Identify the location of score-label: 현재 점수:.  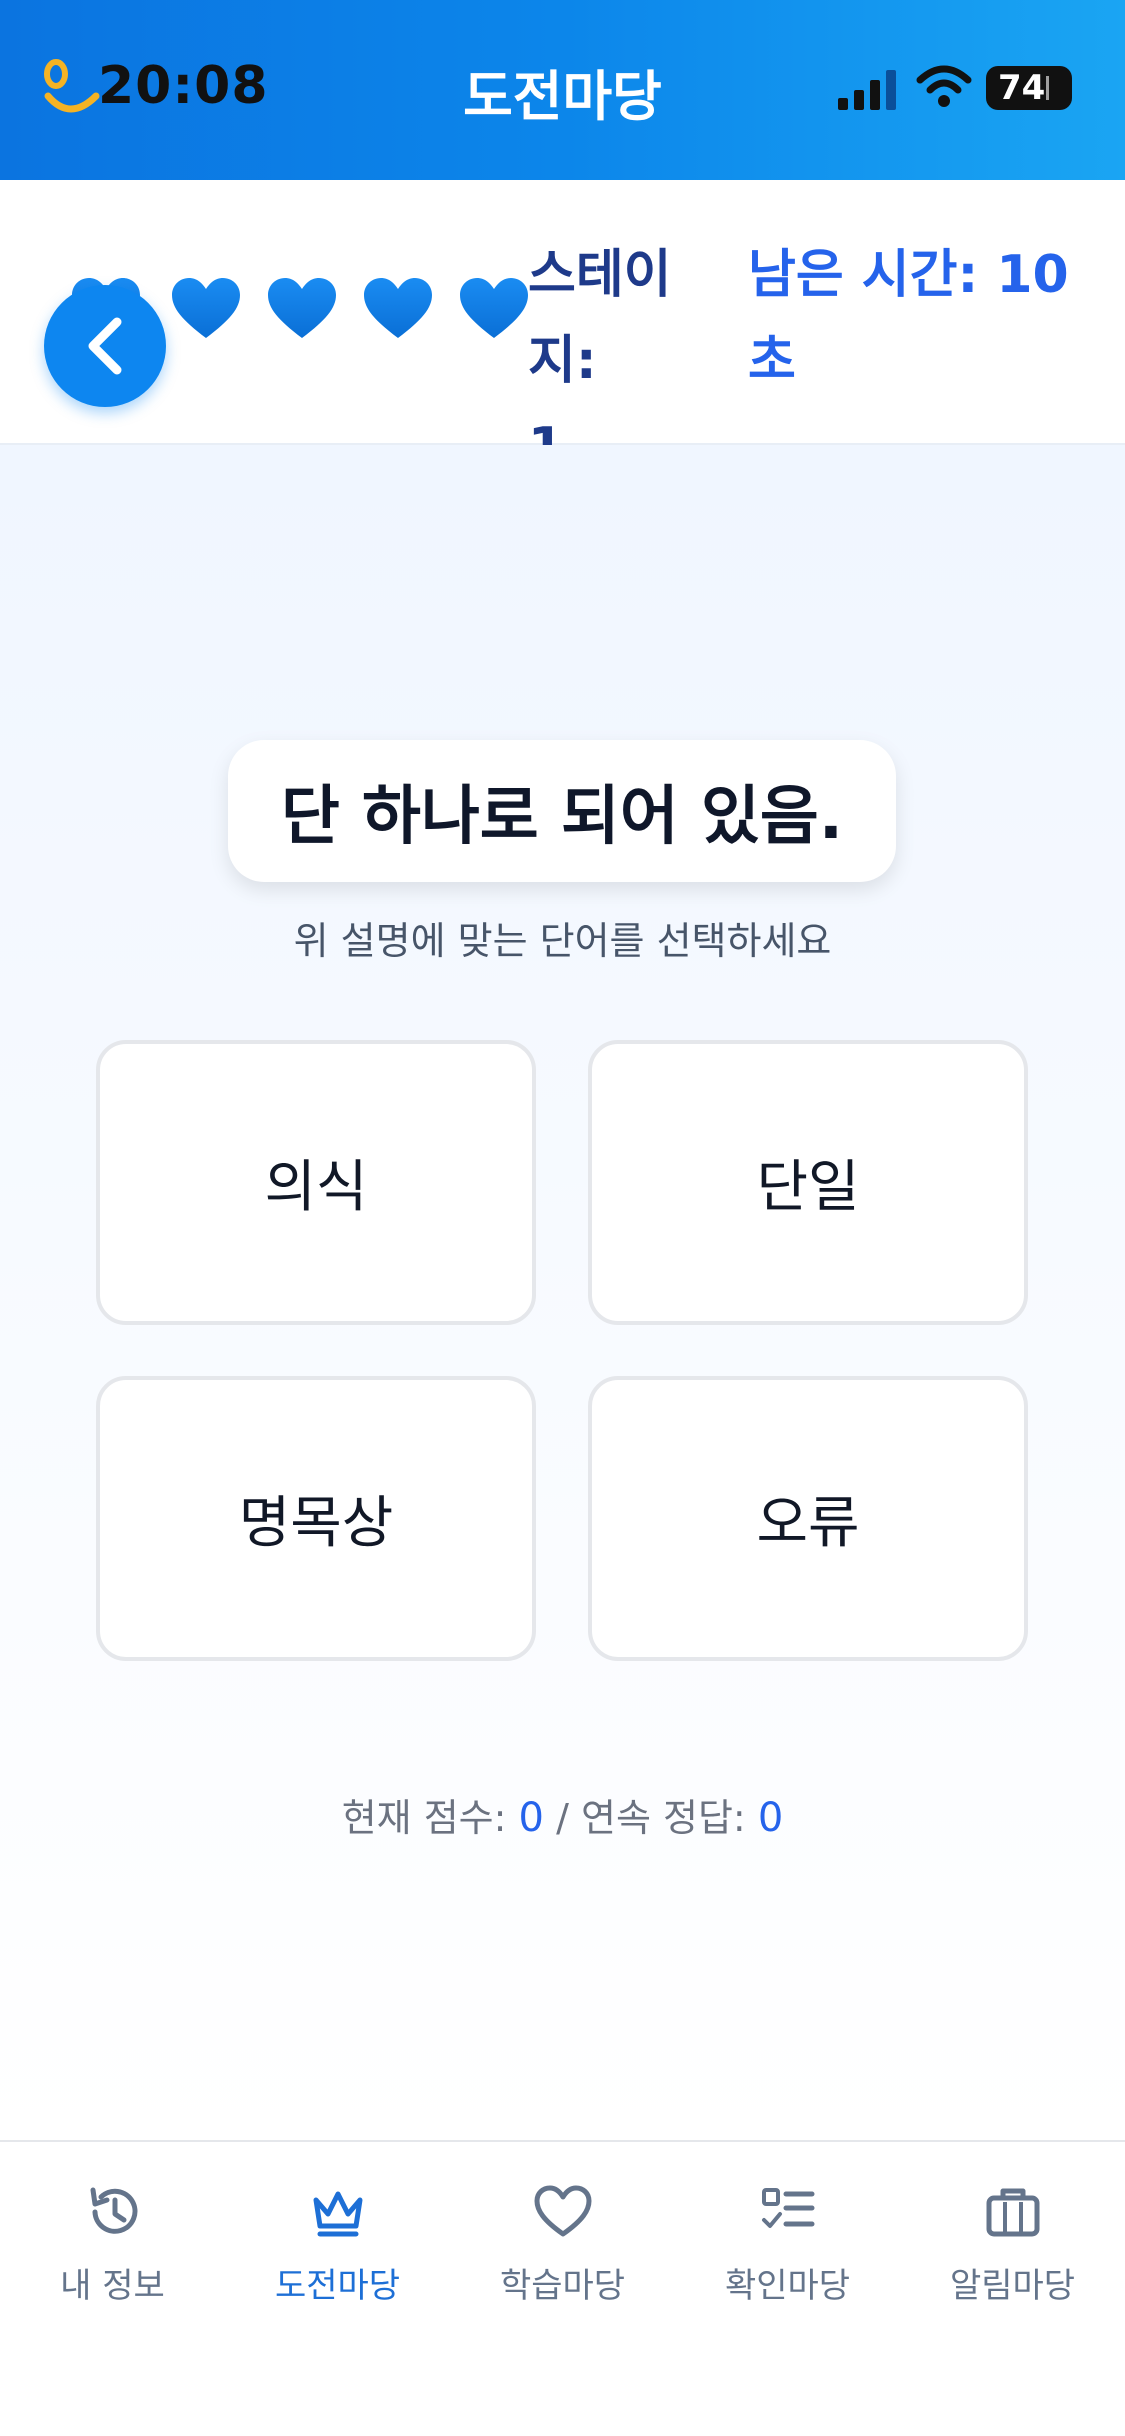
(424, 1818).